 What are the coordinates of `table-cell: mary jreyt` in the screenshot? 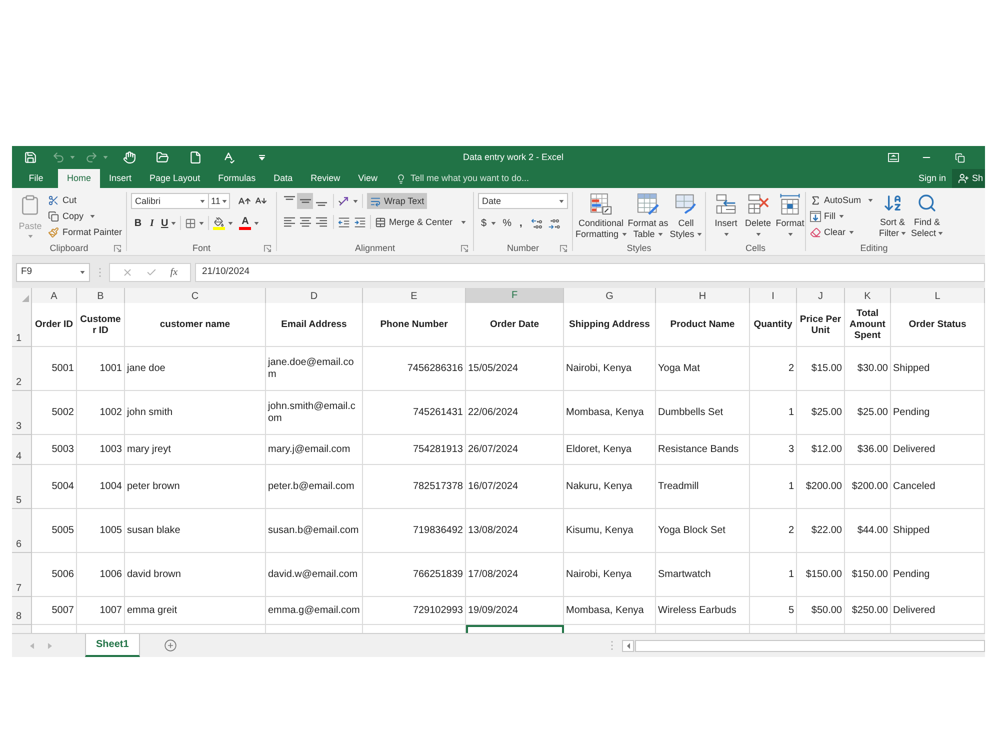 It's located at (195, 450).